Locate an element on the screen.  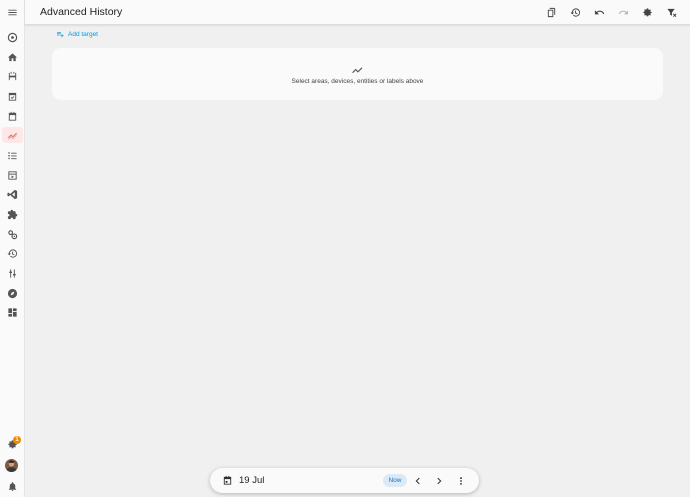
sidebar: 1 is located at coordinates (12, 248).